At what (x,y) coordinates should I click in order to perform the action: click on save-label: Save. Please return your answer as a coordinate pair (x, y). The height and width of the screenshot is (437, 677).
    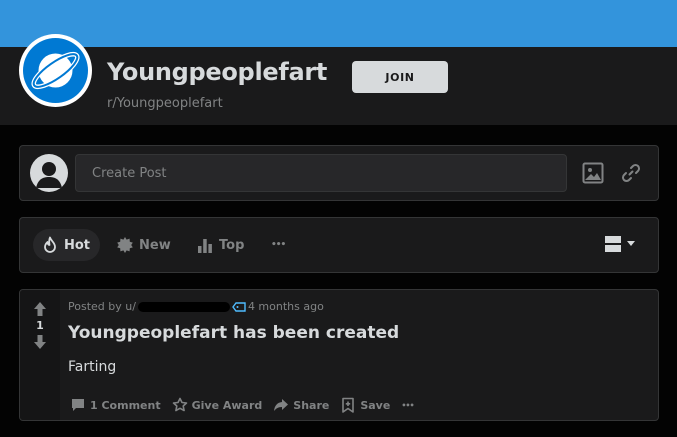
    Looking at the image, I should click on (375, 405).